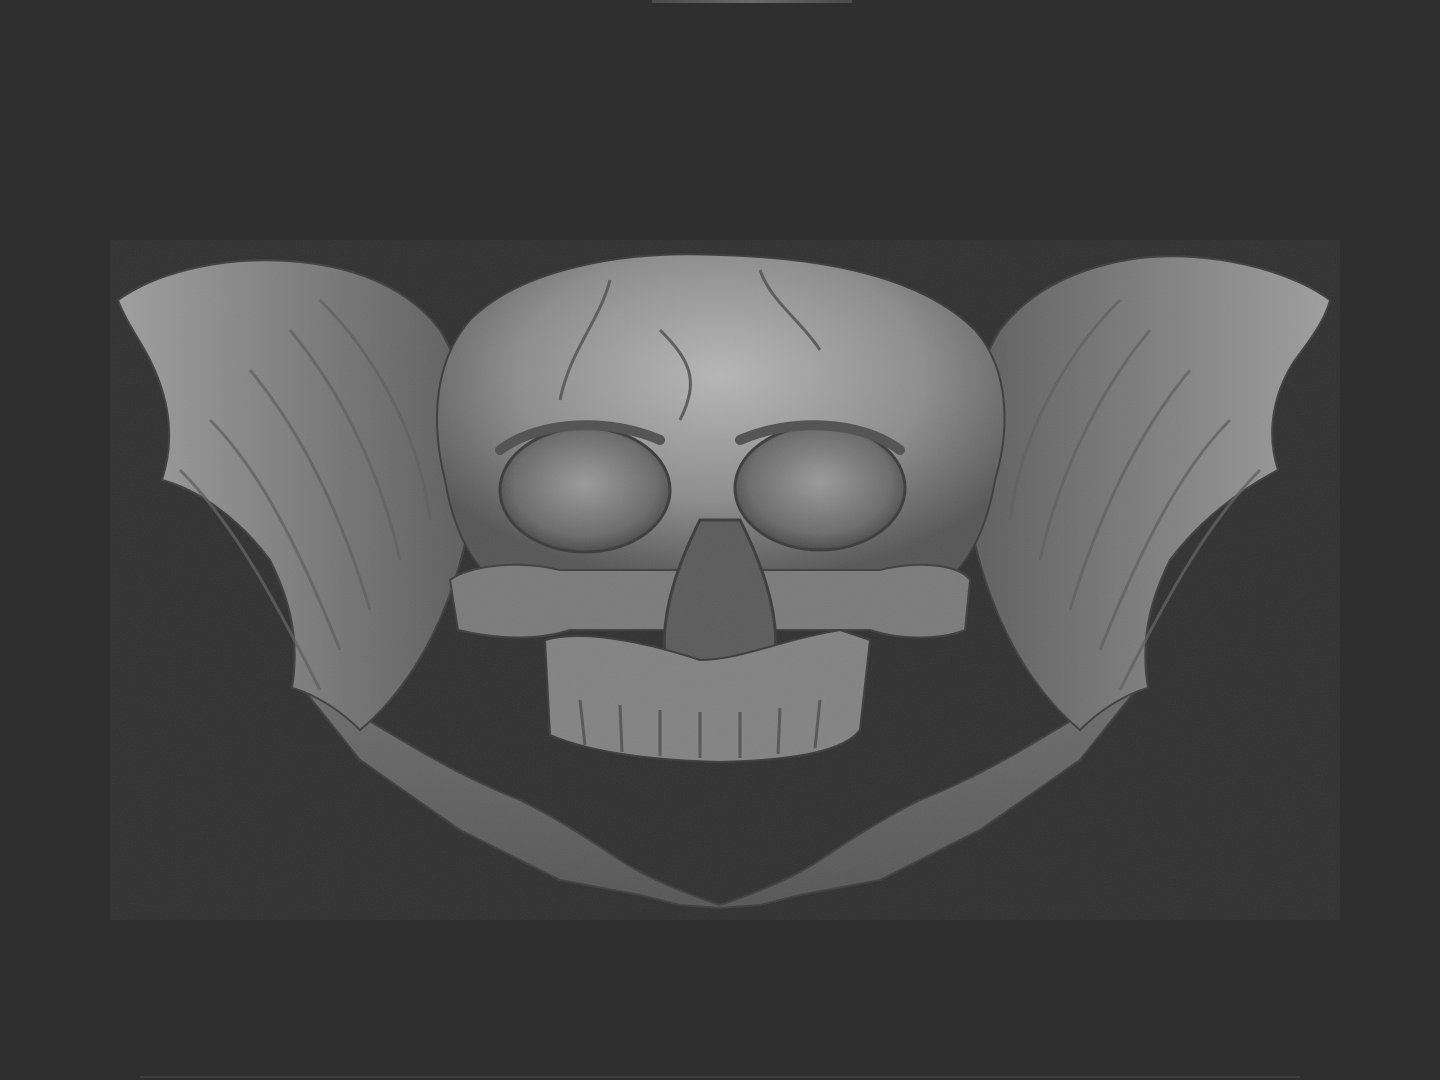  What do you see at coordinates (720, 1077) in the screenshot?
I see `bottom-edge-strip` at bounding box center [720, 1077].